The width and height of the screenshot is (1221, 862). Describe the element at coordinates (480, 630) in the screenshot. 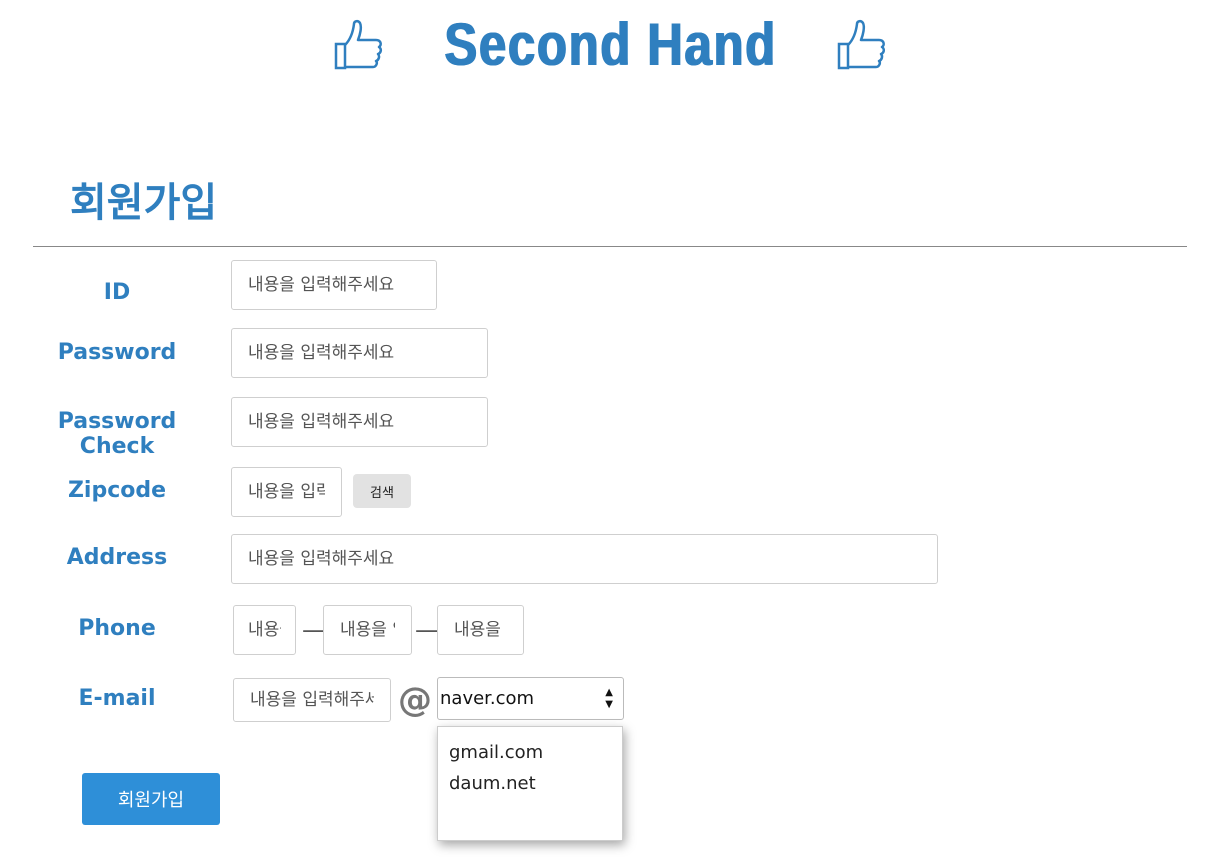

I see `phone-part3-input` at that location.